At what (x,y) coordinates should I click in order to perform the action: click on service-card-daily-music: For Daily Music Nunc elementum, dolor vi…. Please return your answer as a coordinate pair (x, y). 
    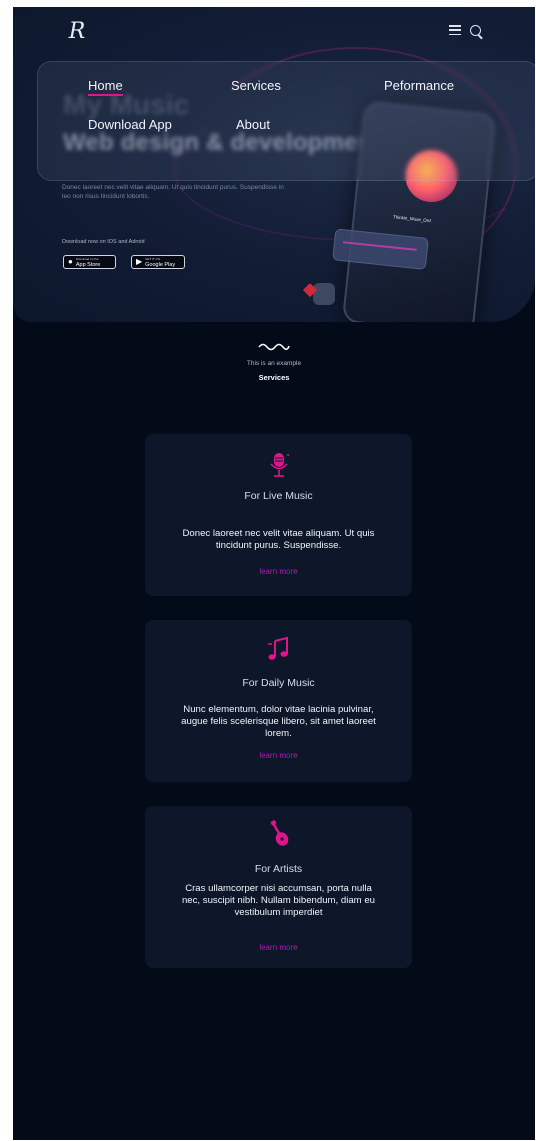
    Looking at the image, I should click on (278, 701).